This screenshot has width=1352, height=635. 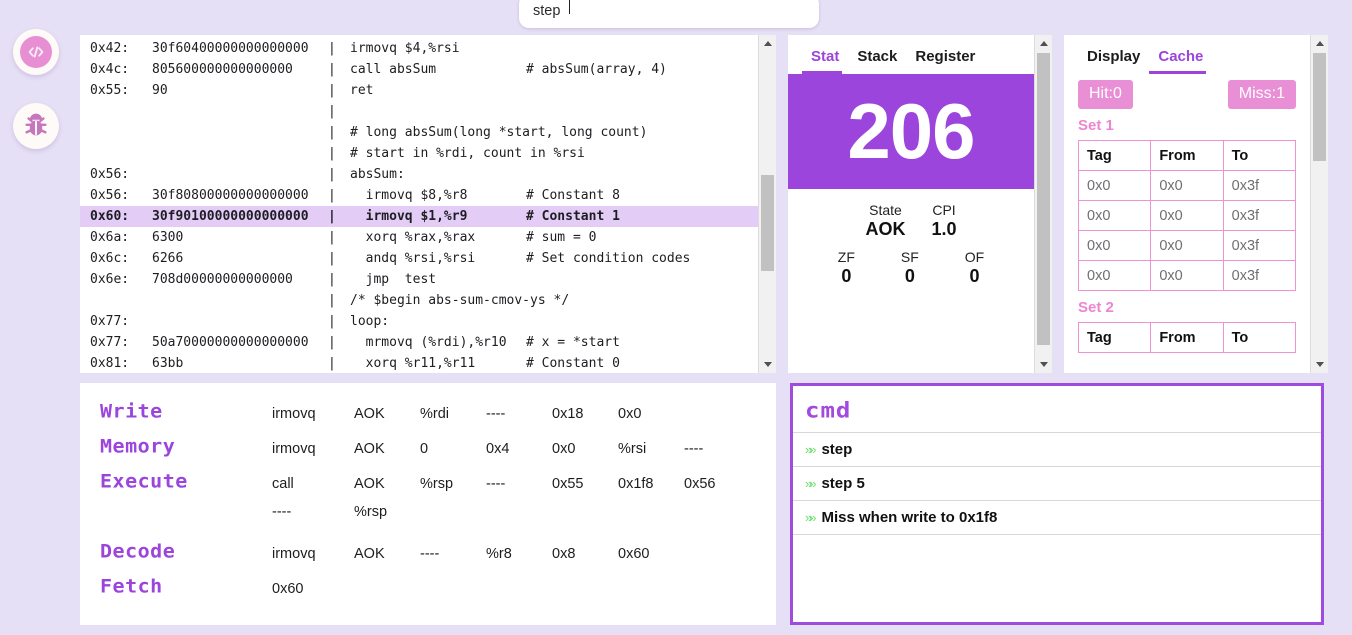 I want to click on code-line: | # long absSum(long *start, long count), so click(x=419, y=132).